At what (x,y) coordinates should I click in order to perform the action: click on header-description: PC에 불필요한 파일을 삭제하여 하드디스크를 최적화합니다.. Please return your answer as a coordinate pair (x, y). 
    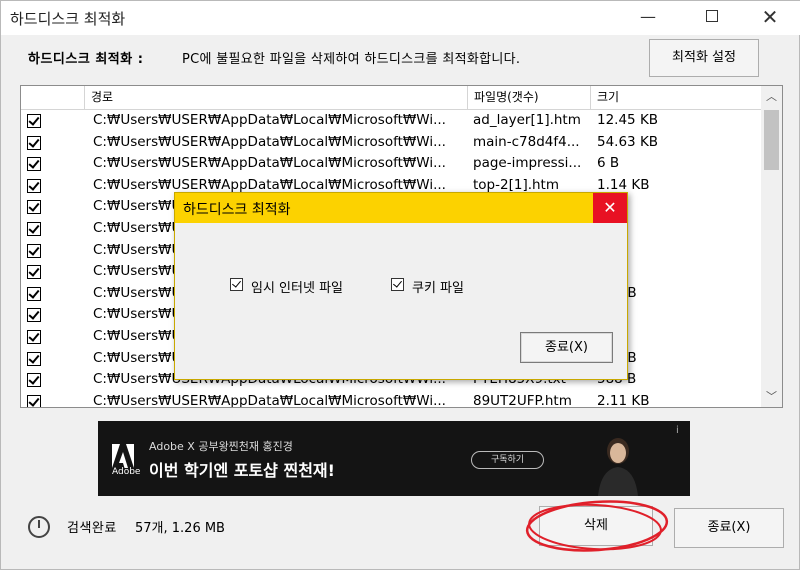
    Looking at the image, I should click on (351, 59).